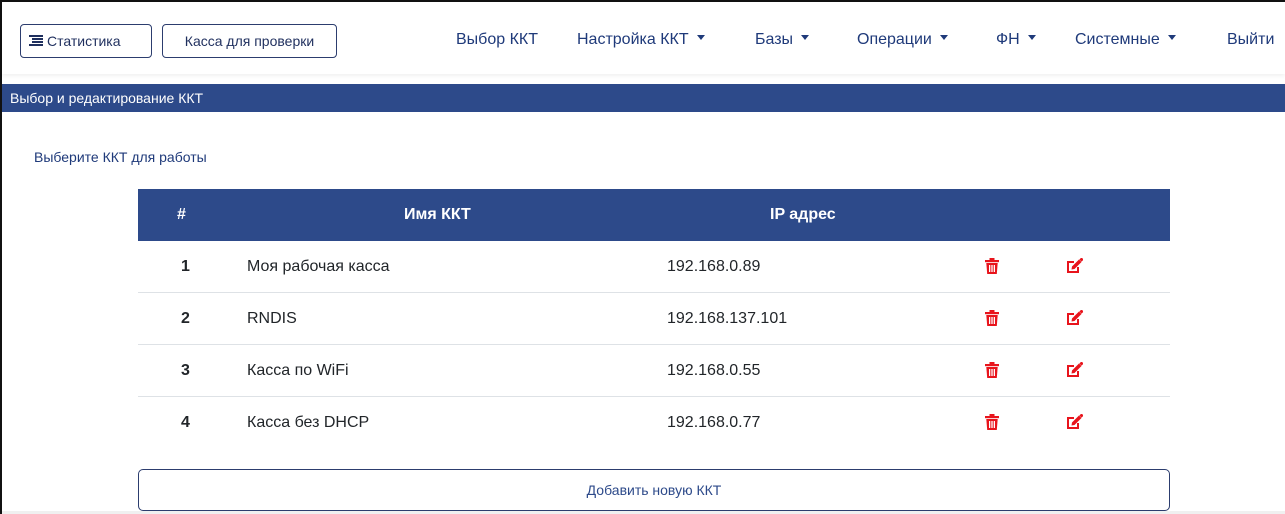 This screenshot has height=514, width=1285. I want to click on row-number: 3, so click(185, 370).